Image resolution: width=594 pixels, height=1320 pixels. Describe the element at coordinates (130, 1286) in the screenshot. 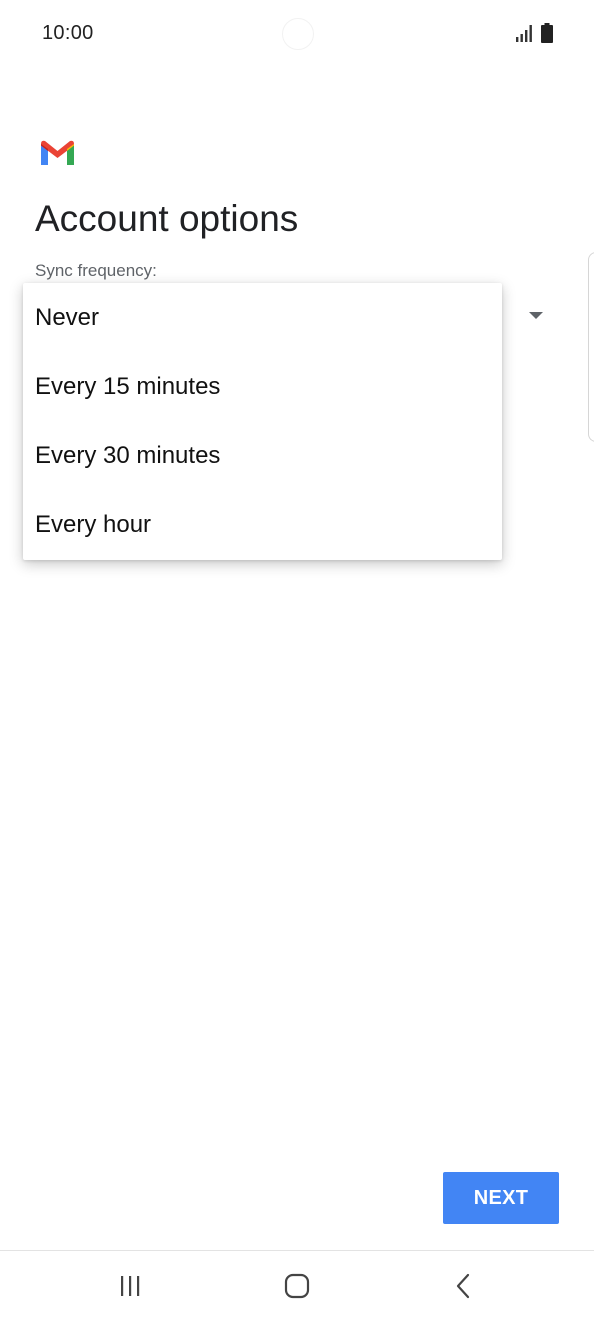

I see `recent-apps-icon` at that location.